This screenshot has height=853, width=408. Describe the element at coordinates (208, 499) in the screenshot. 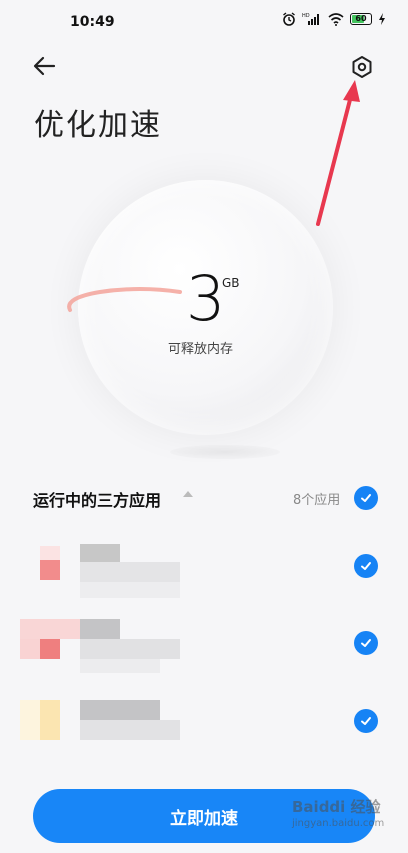

I see `apps-section-header: 运行中的三方应用 8个应用` at that location.